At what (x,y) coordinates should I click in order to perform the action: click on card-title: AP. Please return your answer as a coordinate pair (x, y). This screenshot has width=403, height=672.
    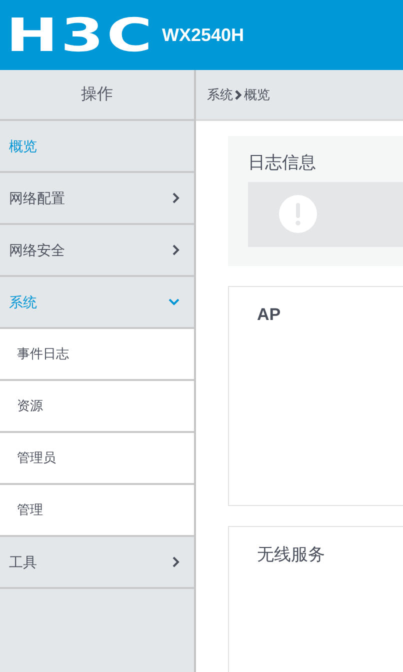
    Looking at the image, I should click on (269, 315).